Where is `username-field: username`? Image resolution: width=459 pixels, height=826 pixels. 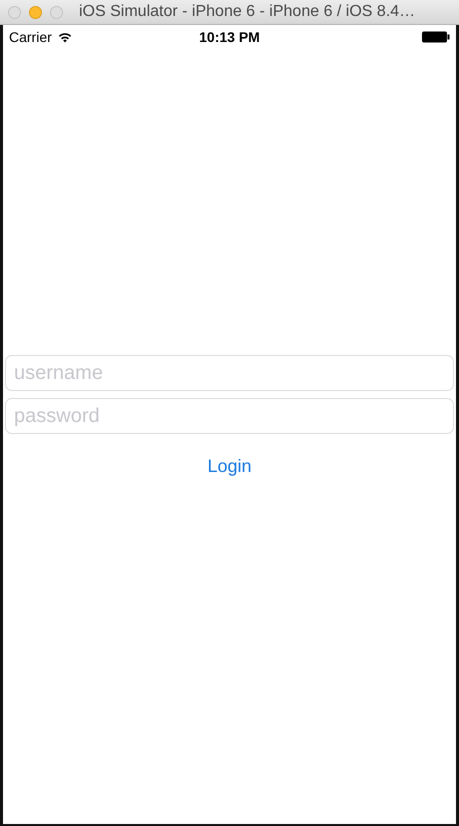 username-field: username is located at coordinates (229, 373).